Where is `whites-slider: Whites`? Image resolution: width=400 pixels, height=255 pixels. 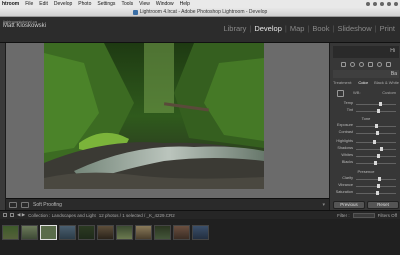
whites-slider: Whites is located at coordinates (366, 156).